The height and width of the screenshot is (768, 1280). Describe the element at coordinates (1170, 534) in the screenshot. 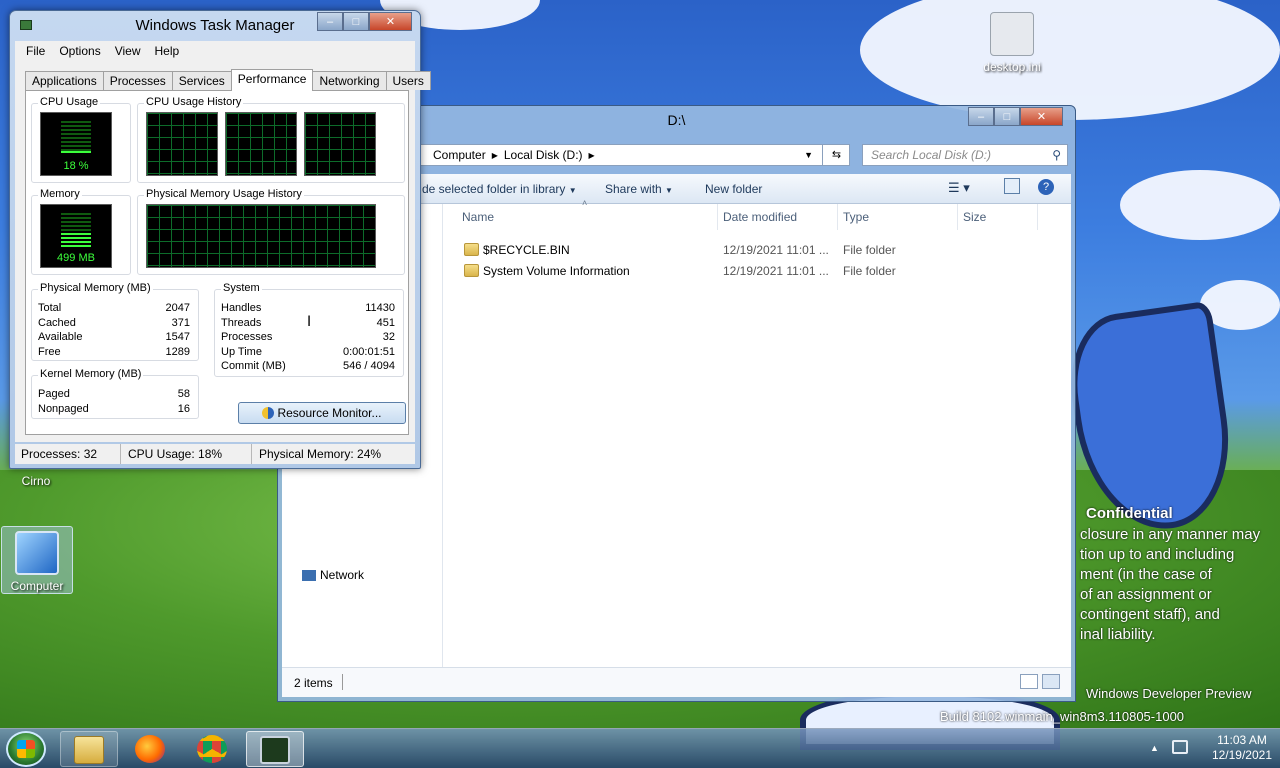

I see `watermark-line: closure in any manner may` at that location.